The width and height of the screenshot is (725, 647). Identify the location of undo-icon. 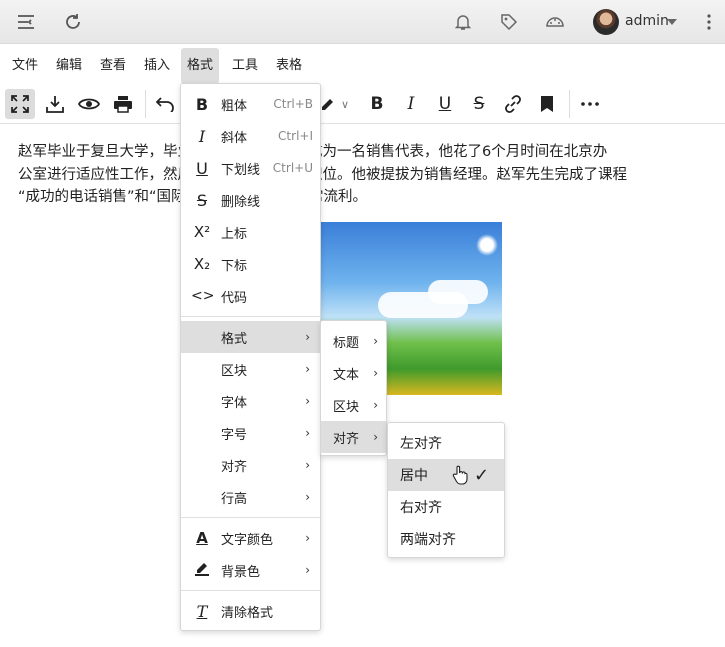
(165, 104).